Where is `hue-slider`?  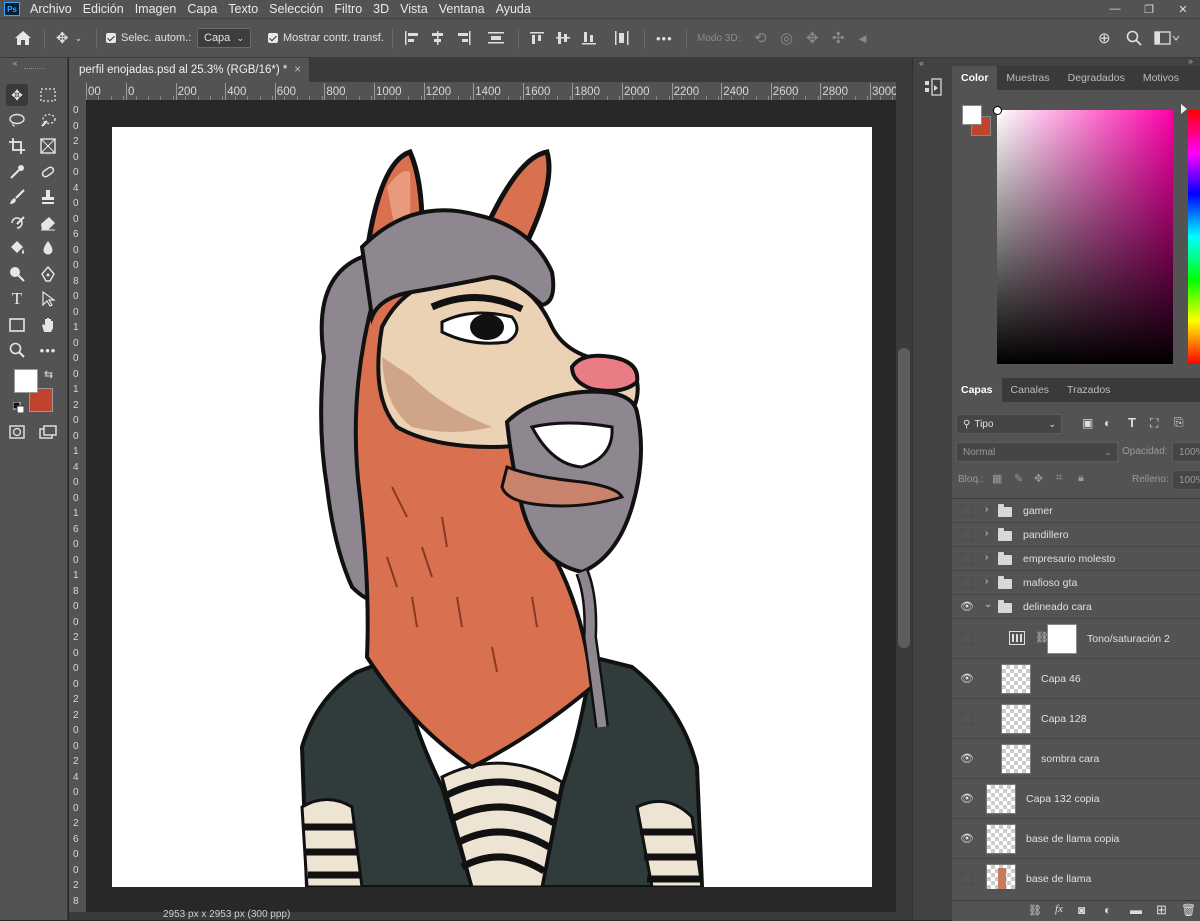 hue-slider is located at coordinates (1194, 237).